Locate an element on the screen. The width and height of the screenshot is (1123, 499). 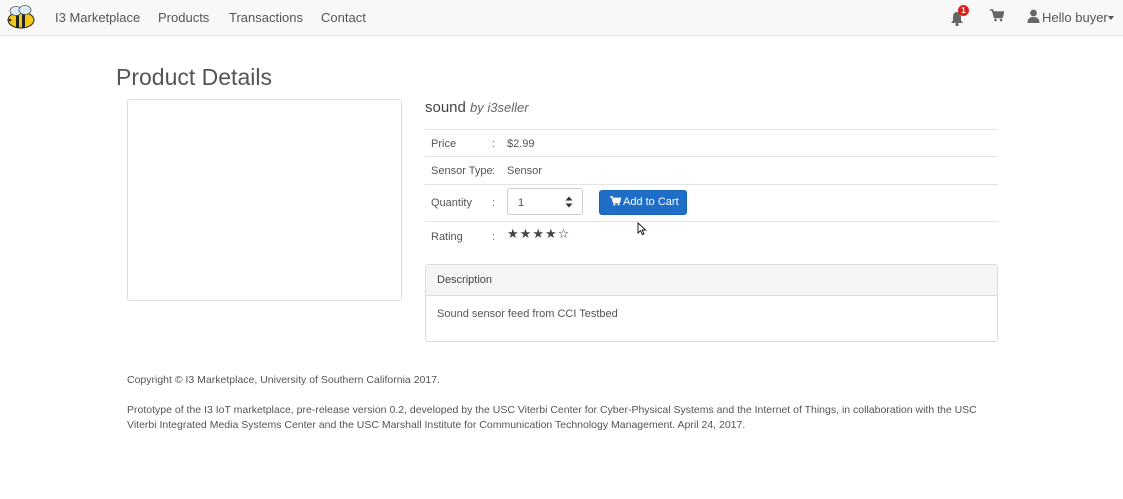
sensor-type-value: Sensor is located at coordinates (524, 171).